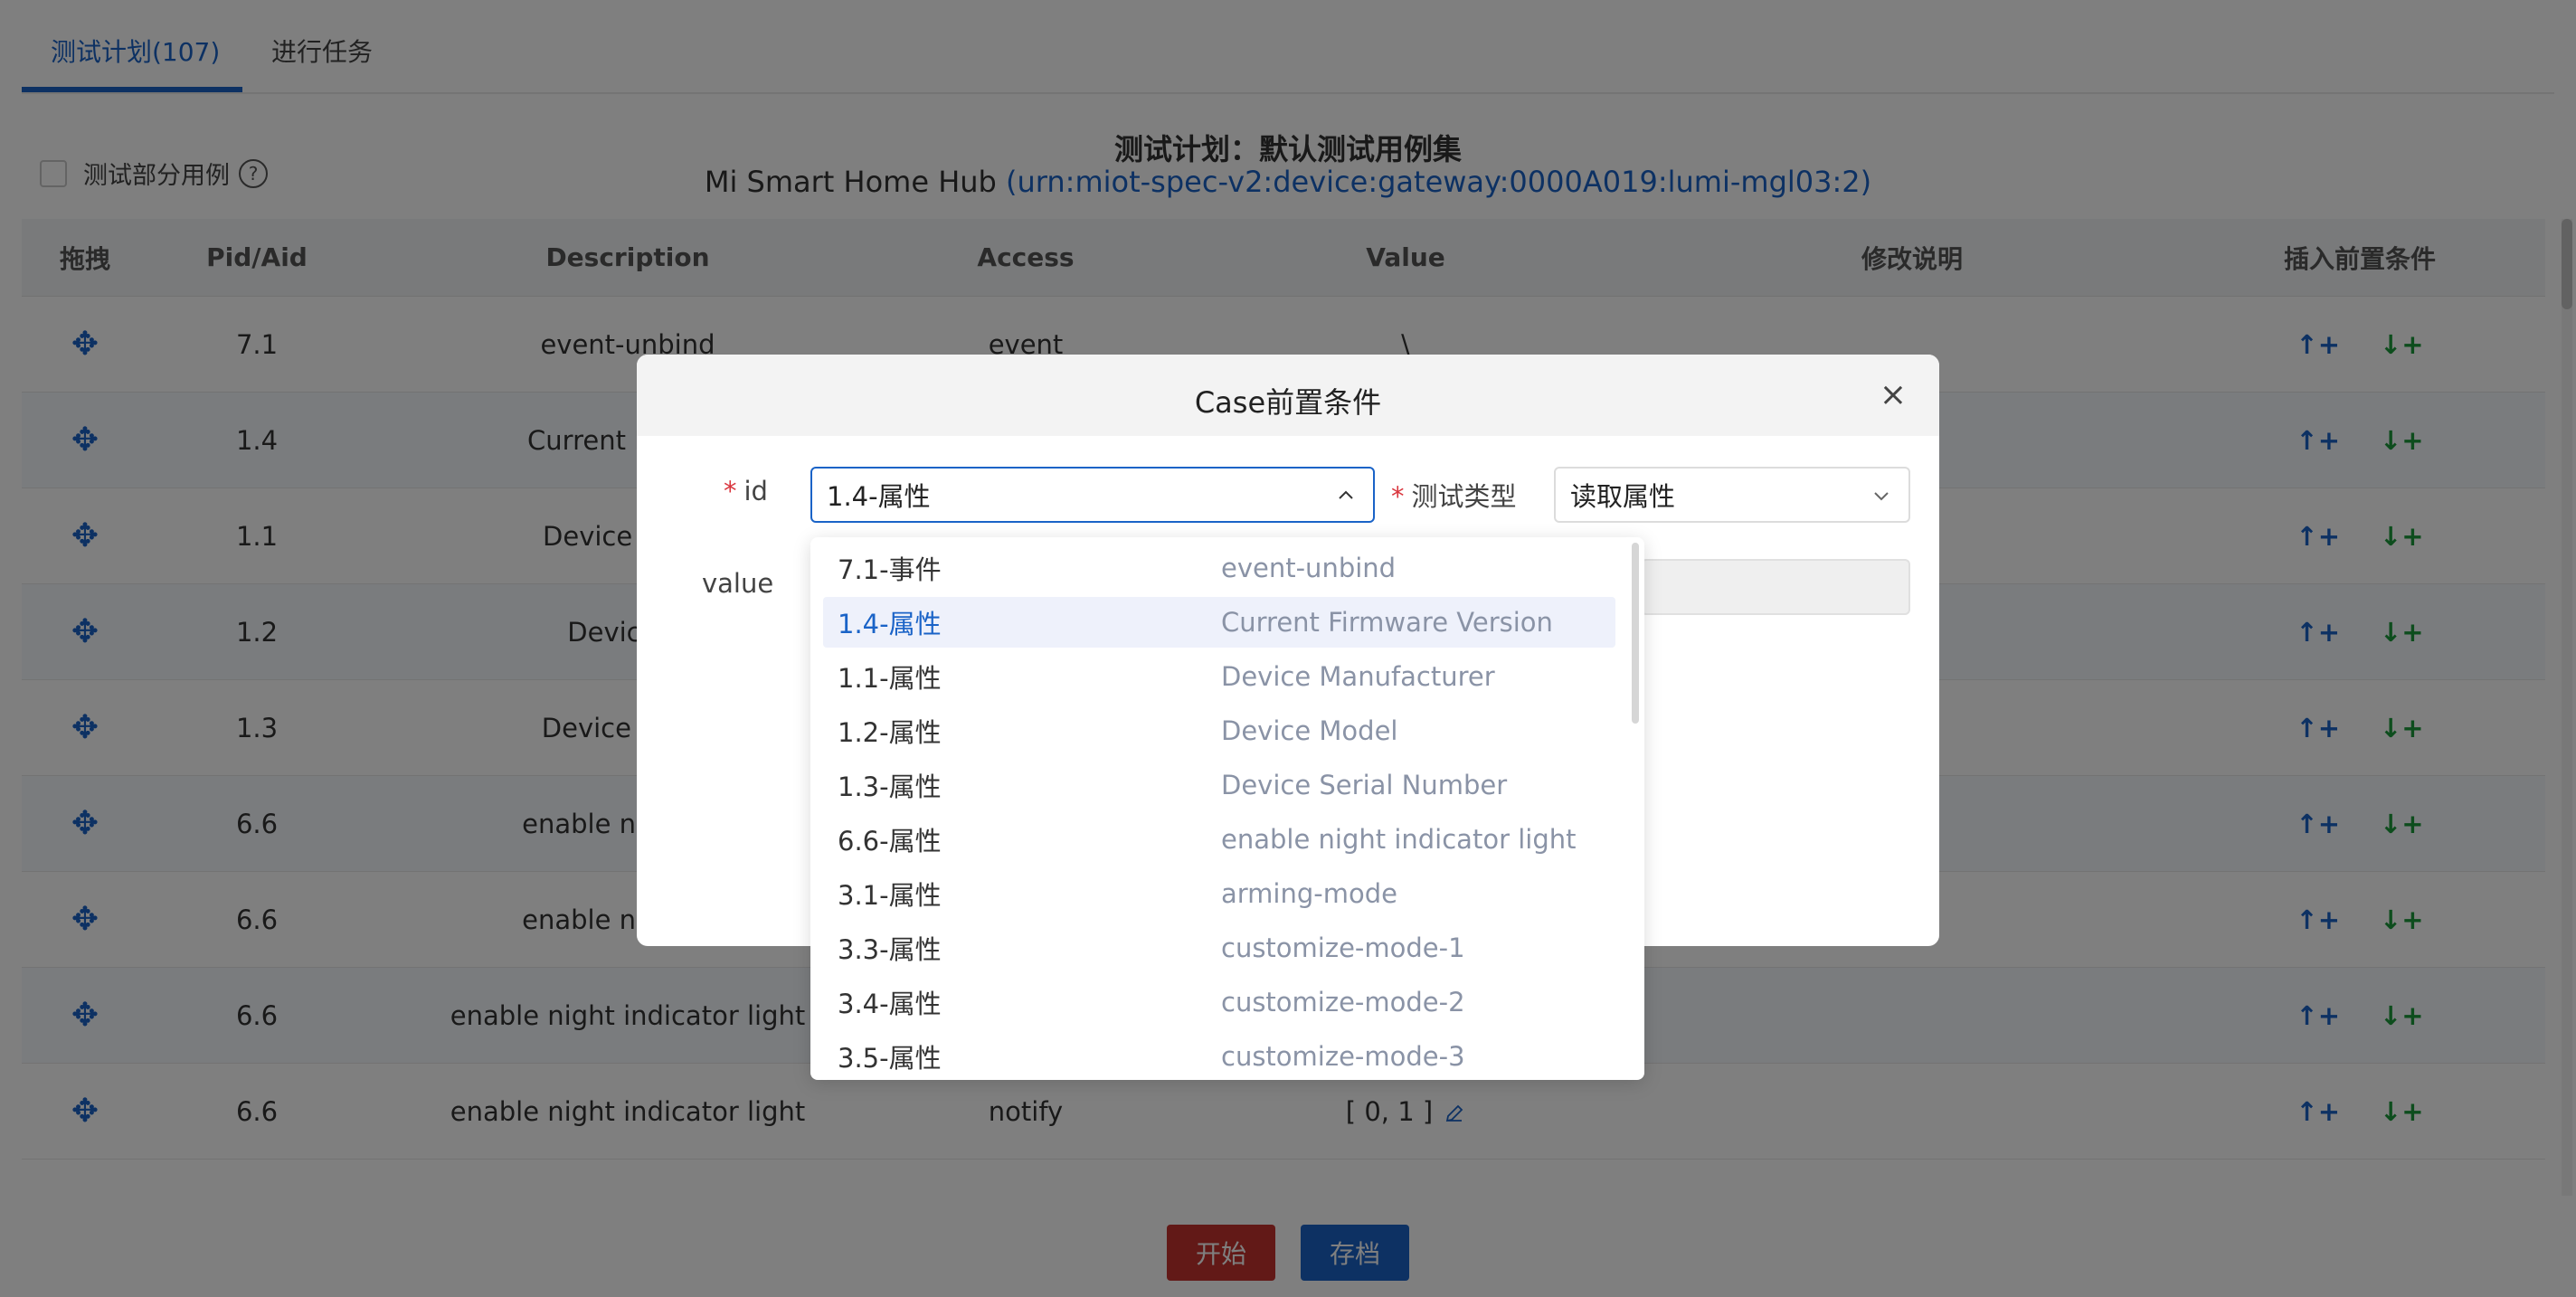  Describe the element at coordinates (890, 732) in the screenshot. I see `option-key: 1.2-属性` at that location.